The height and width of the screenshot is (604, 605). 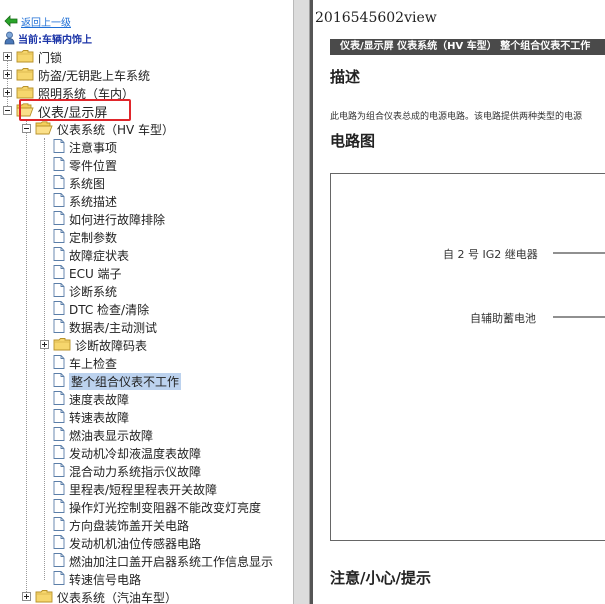 What do you see at coordinates (129, 525) in the screenshot?
I see `tree-item-label: 方向盘装饰盖开关电路` at bounding box center [129, 525].